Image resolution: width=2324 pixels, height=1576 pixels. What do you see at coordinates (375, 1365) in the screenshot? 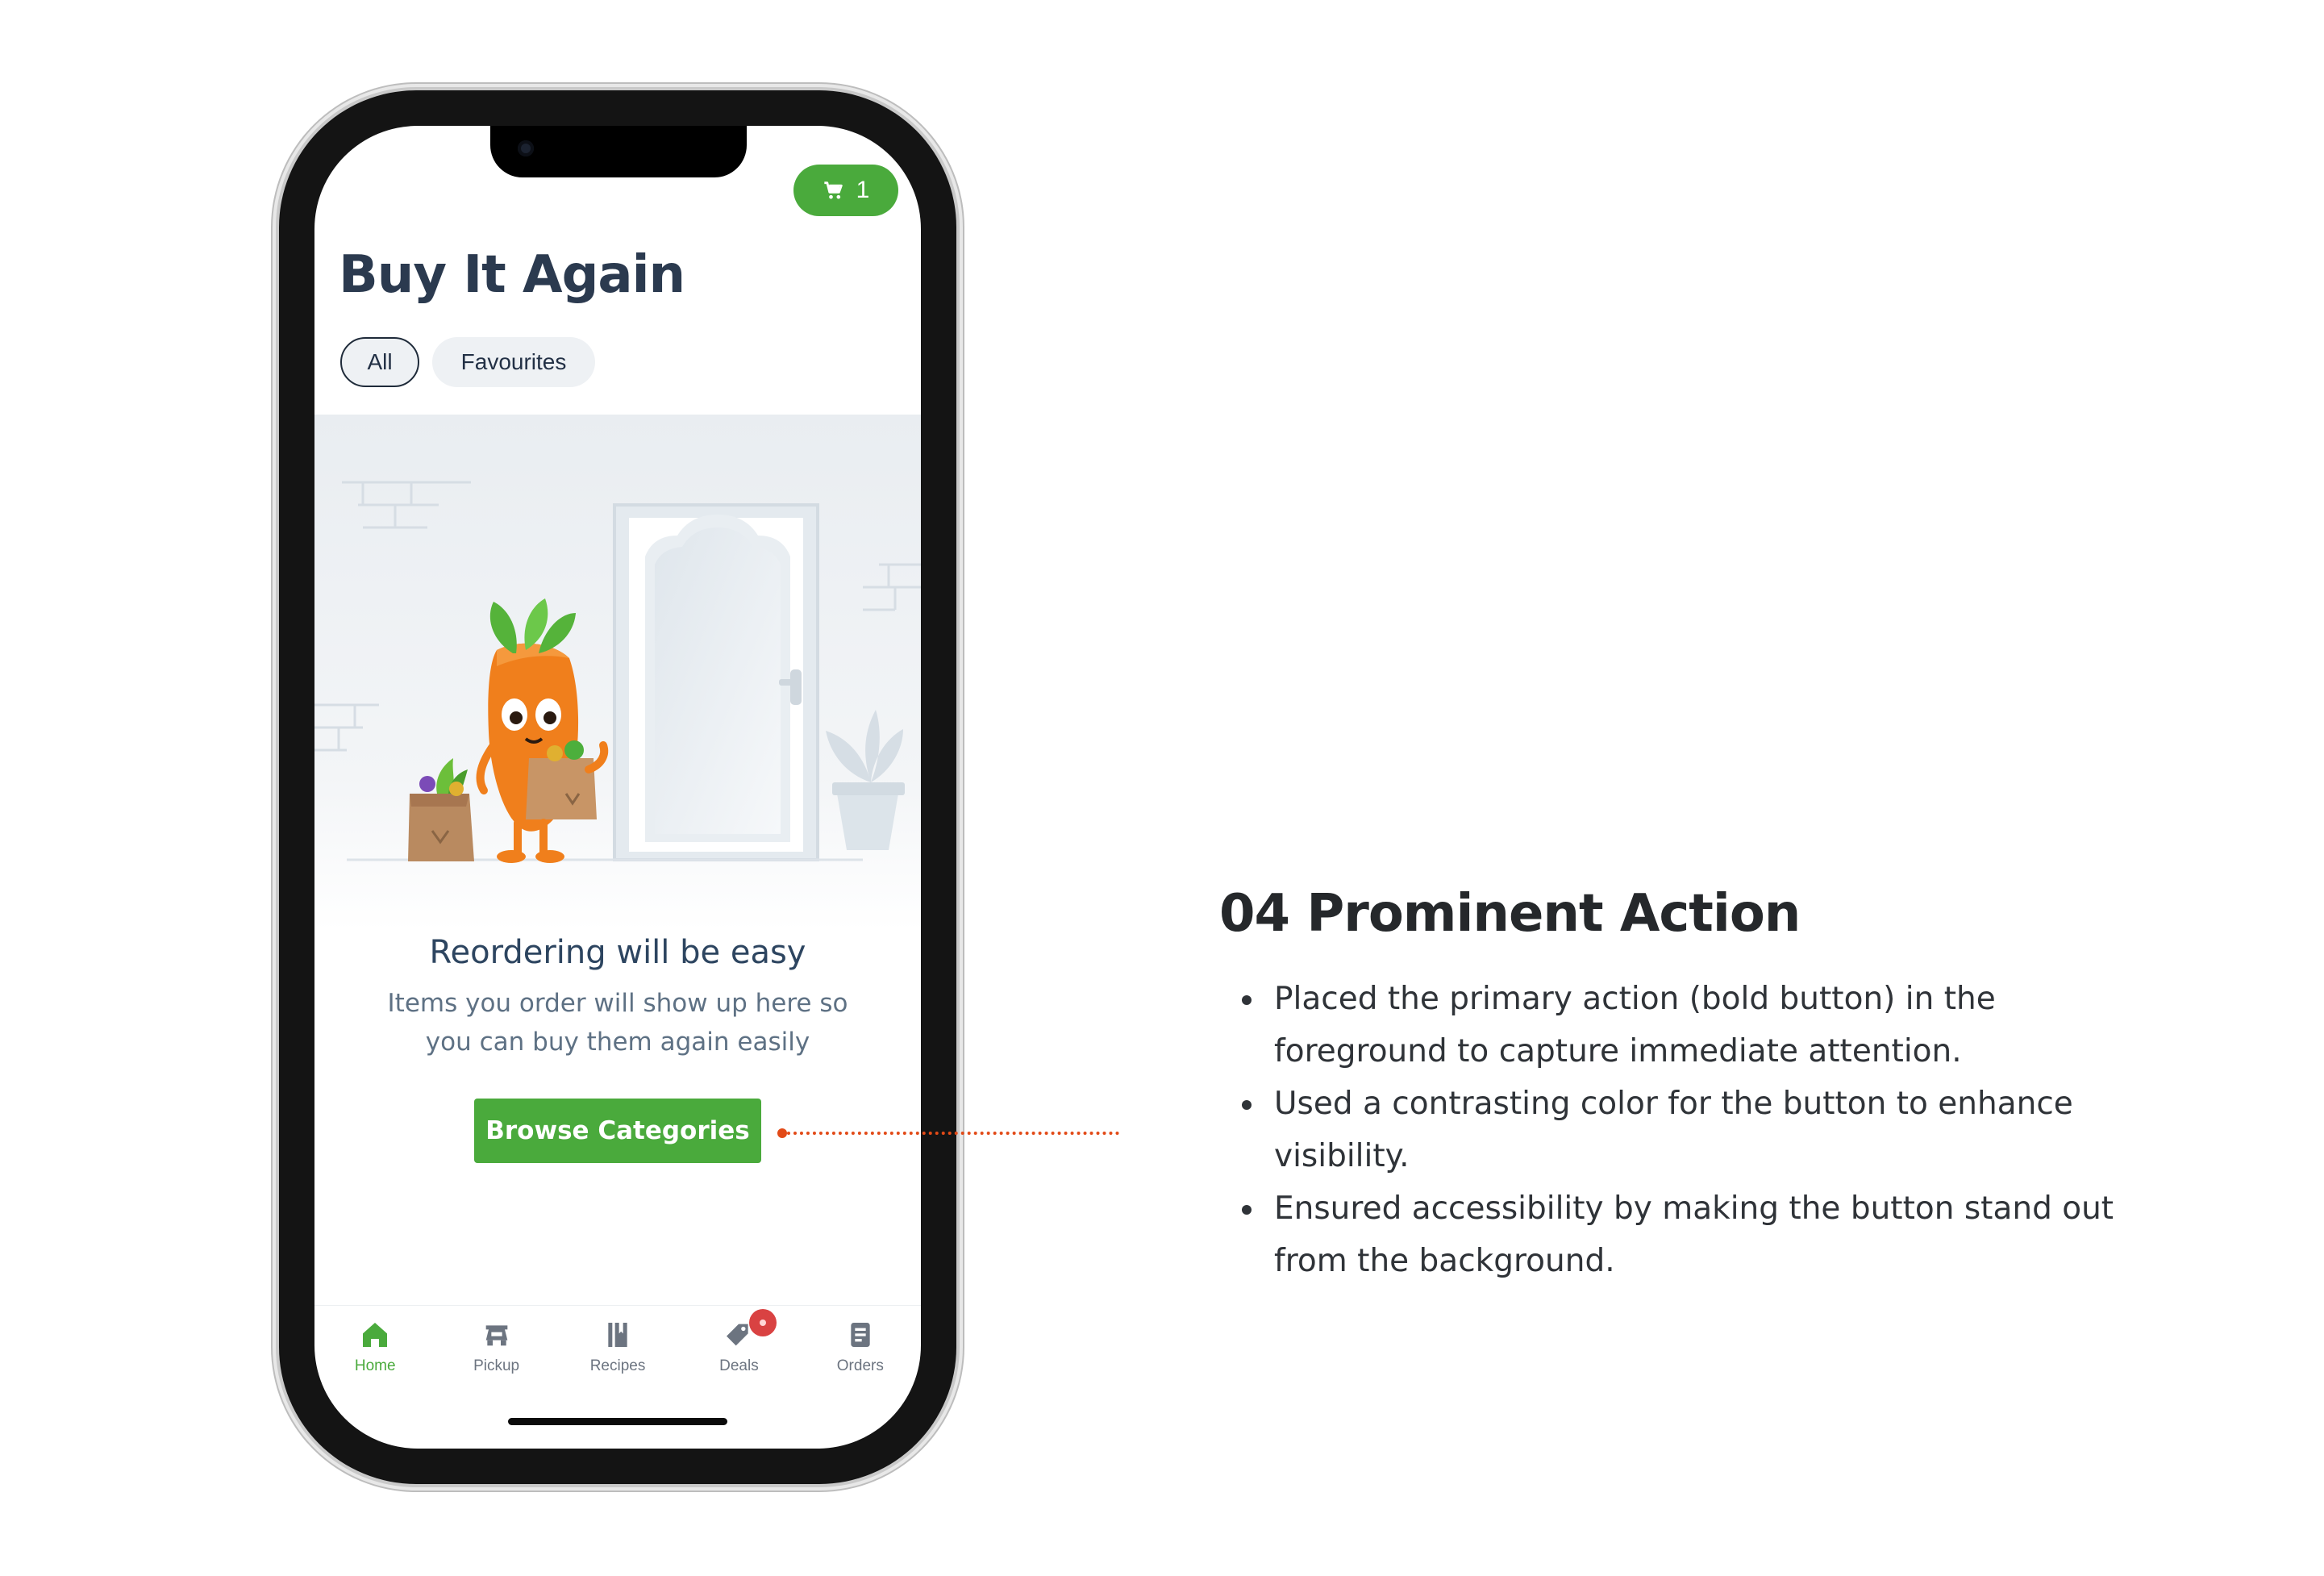
I see `tab-label-home: Home` at bounding box center [375, 1365].